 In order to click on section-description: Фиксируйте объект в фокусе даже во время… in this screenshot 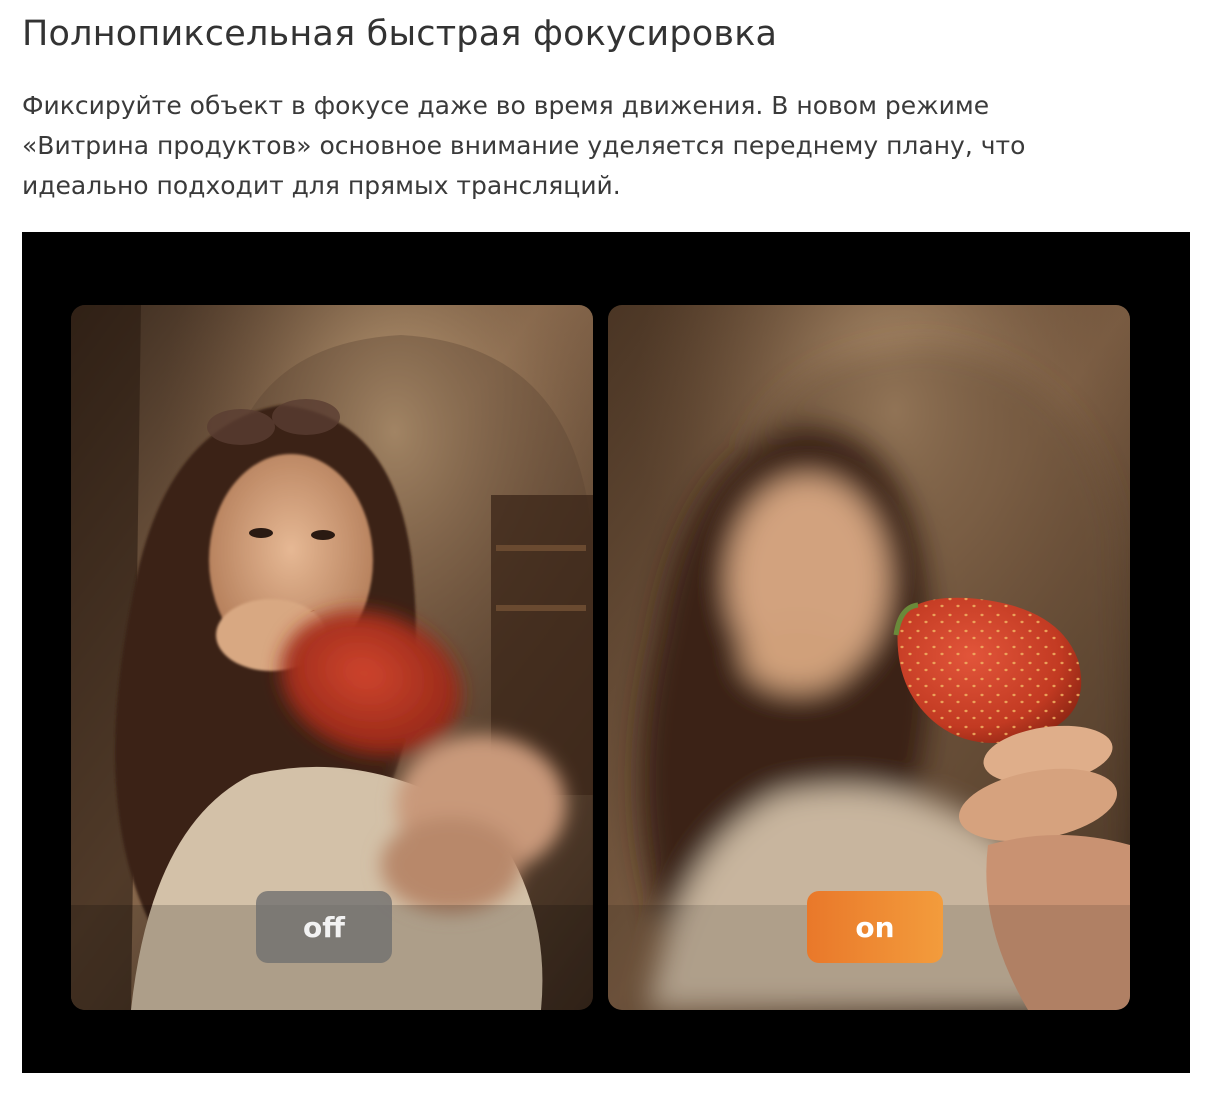, I will do `click(612, 146)`.